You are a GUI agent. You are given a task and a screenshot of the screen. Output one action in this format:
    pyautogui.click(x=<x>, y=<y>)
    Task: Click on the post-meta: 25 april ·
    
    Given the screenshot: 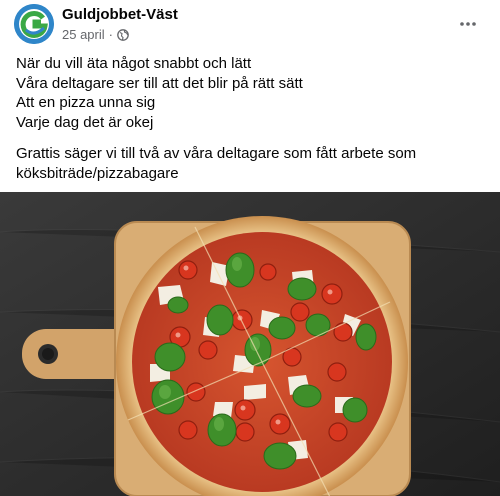 What is the action you would take?
    pyautogui.click(x=95, y=34)
    